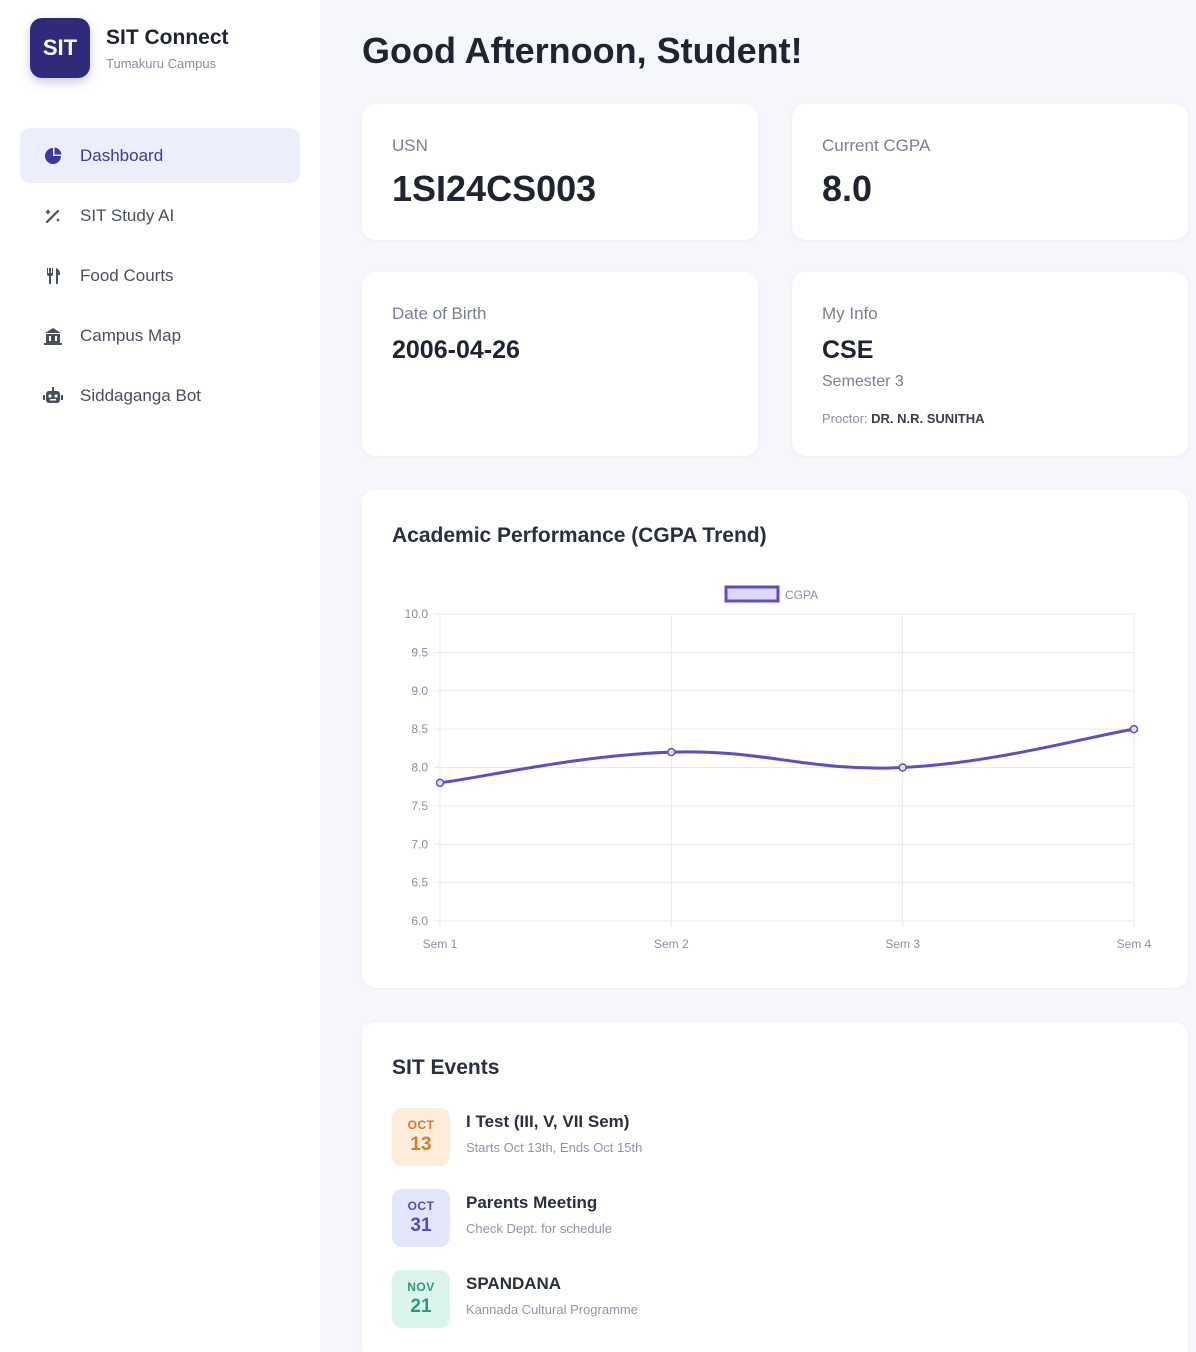  Describe the element at coordinates (419, 768) in the screenshot. I see `y-tick-label: 8.0` at that location.